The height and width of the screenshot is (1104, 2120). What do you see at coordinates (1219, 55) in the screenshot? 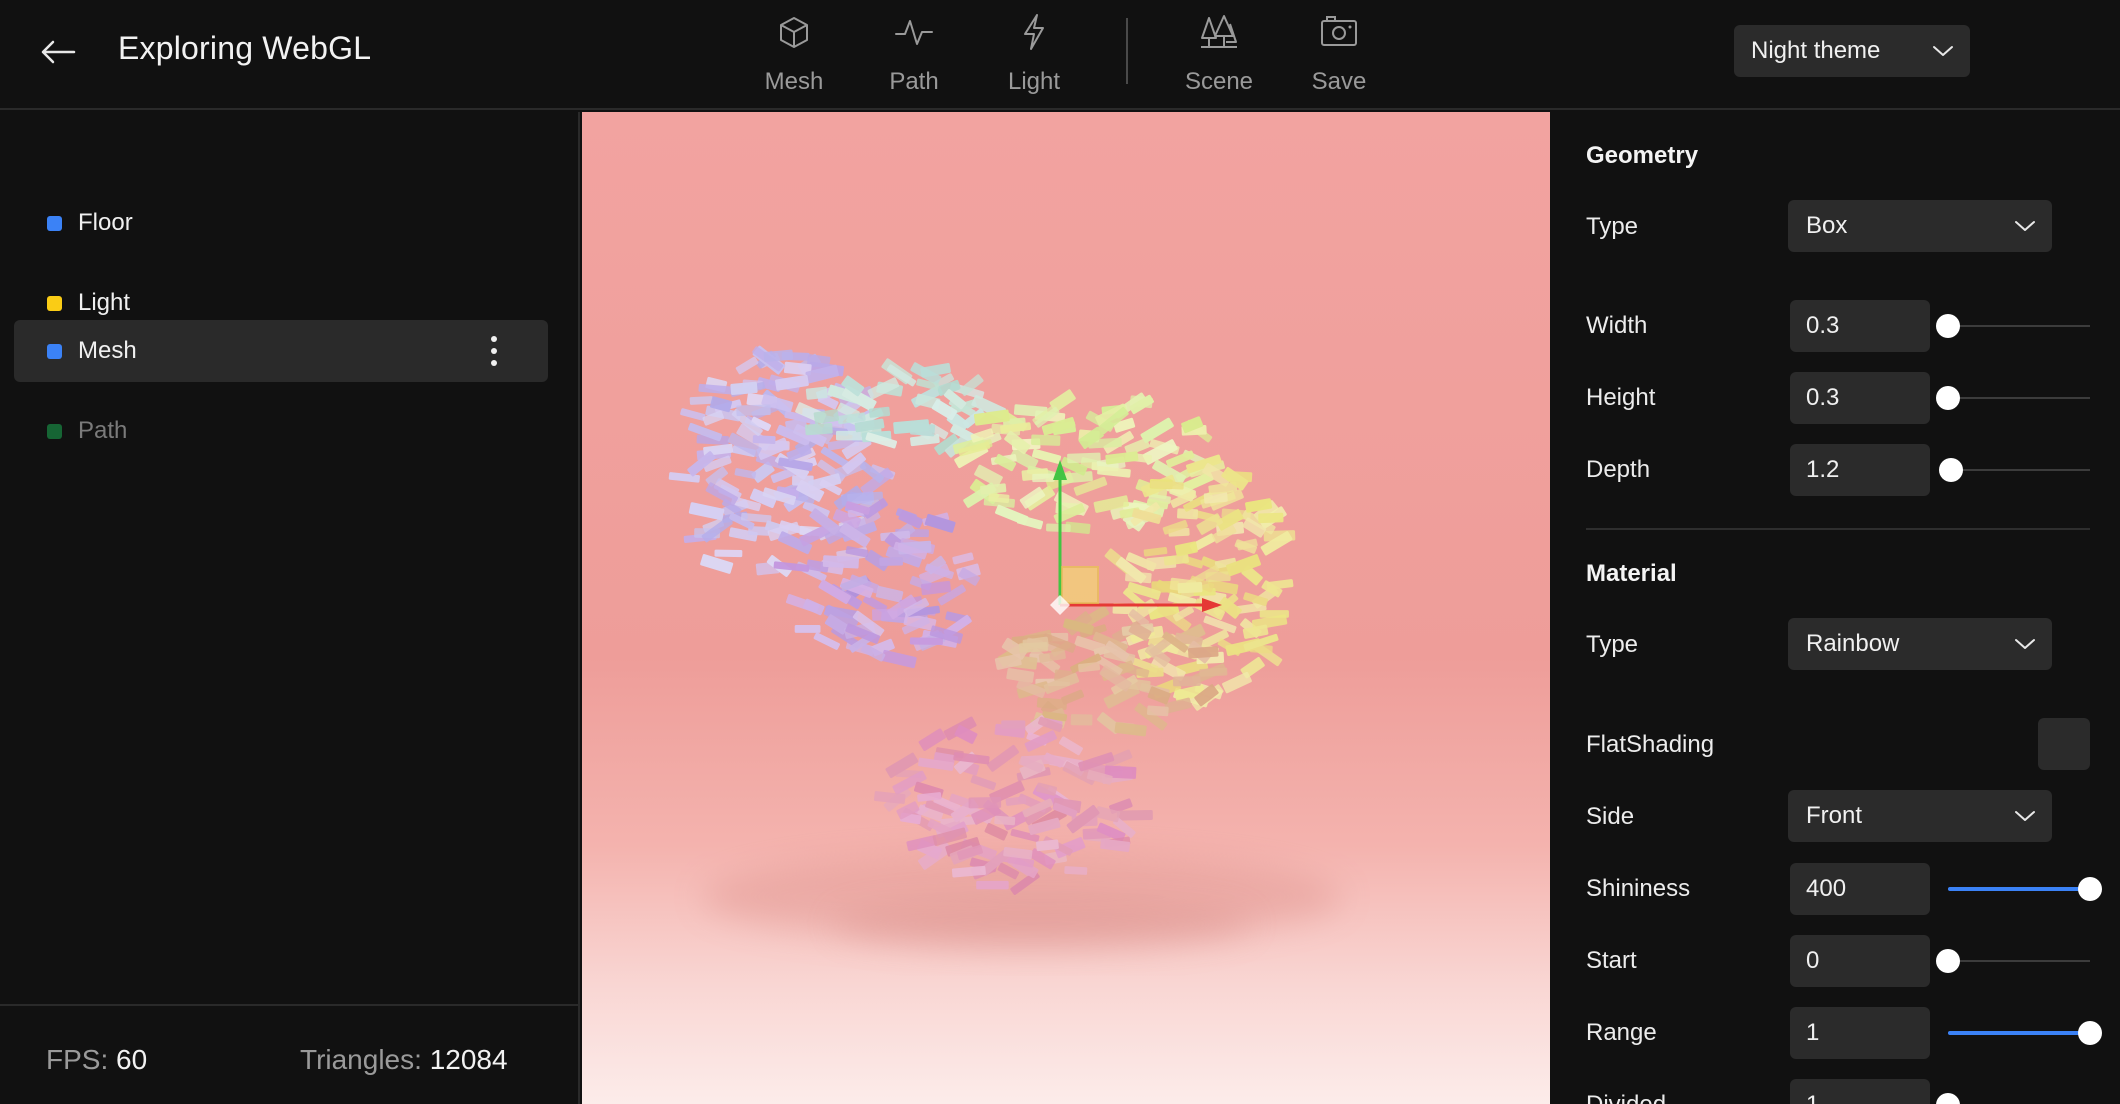
I see `tool-scene-button: Scene` at bounding box center [1219, 55].